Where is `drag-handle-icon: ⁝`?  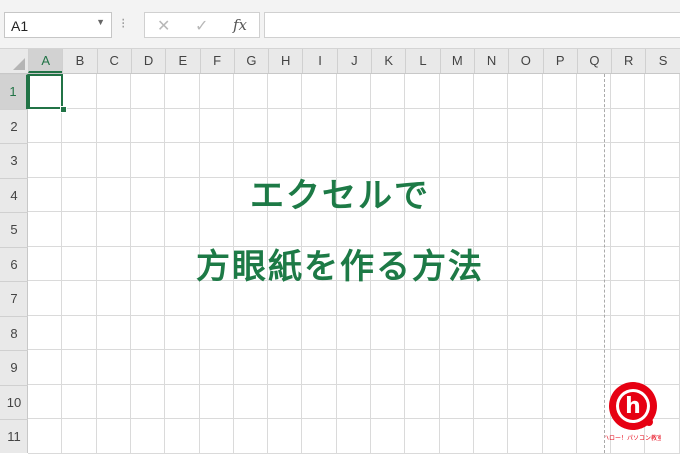 drag-handle-icon: ⁝ is located at coordinates (123, 23).